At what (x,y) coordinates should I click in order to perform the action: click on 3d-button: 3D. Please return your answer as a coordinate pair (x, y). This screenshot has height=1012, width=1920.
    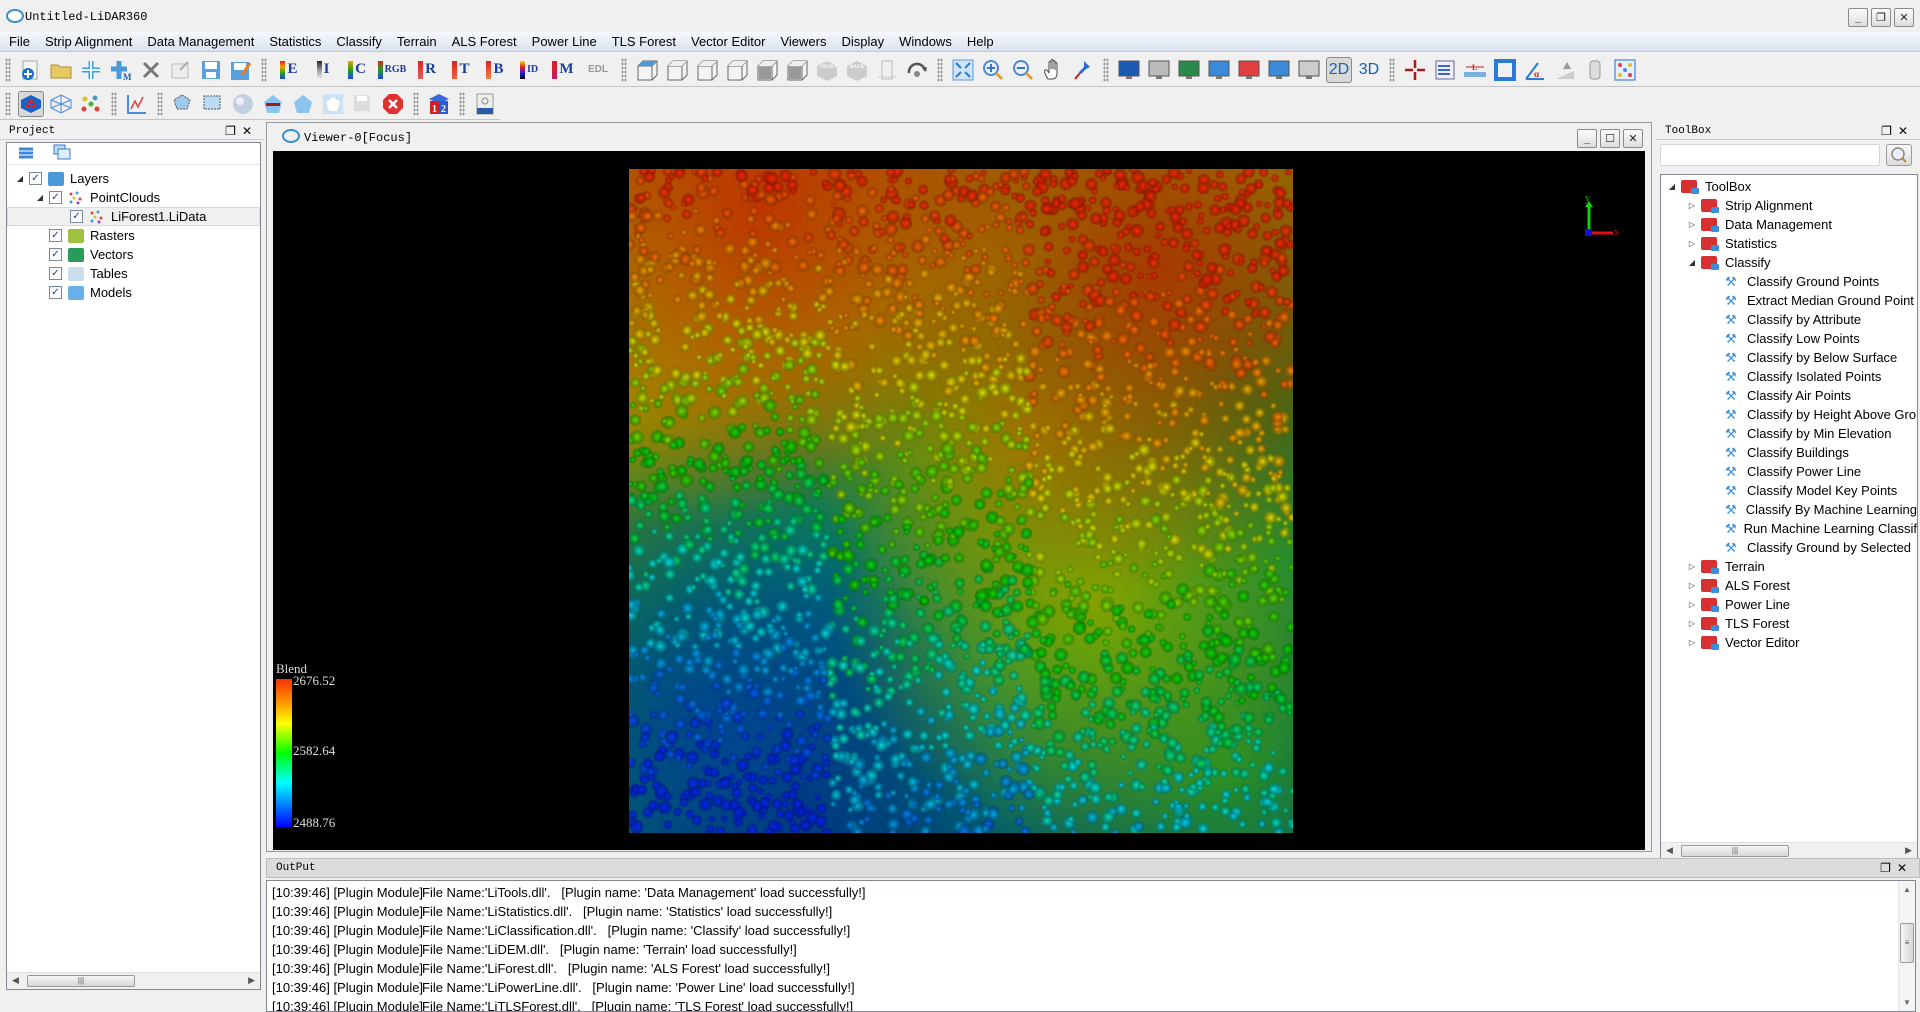
    Looking at the image, I should click on (1369, 70).